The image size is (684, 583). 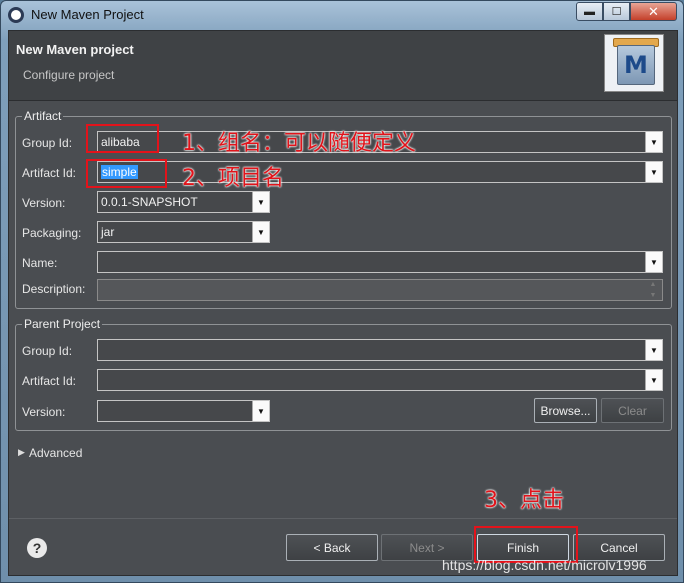 What do you see at coordinates (16, 15) in the screenshot?
I see `eclipse-app-icon` at bounding box center [16, 15].